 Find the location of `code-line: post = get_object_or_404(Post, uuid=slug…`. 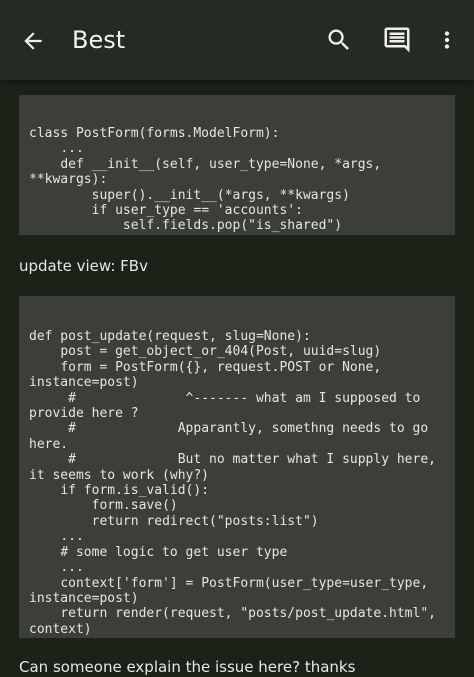

code-line: post = get_object_or_404(Post, uuid=slug… is located at coordinates (205, 352).